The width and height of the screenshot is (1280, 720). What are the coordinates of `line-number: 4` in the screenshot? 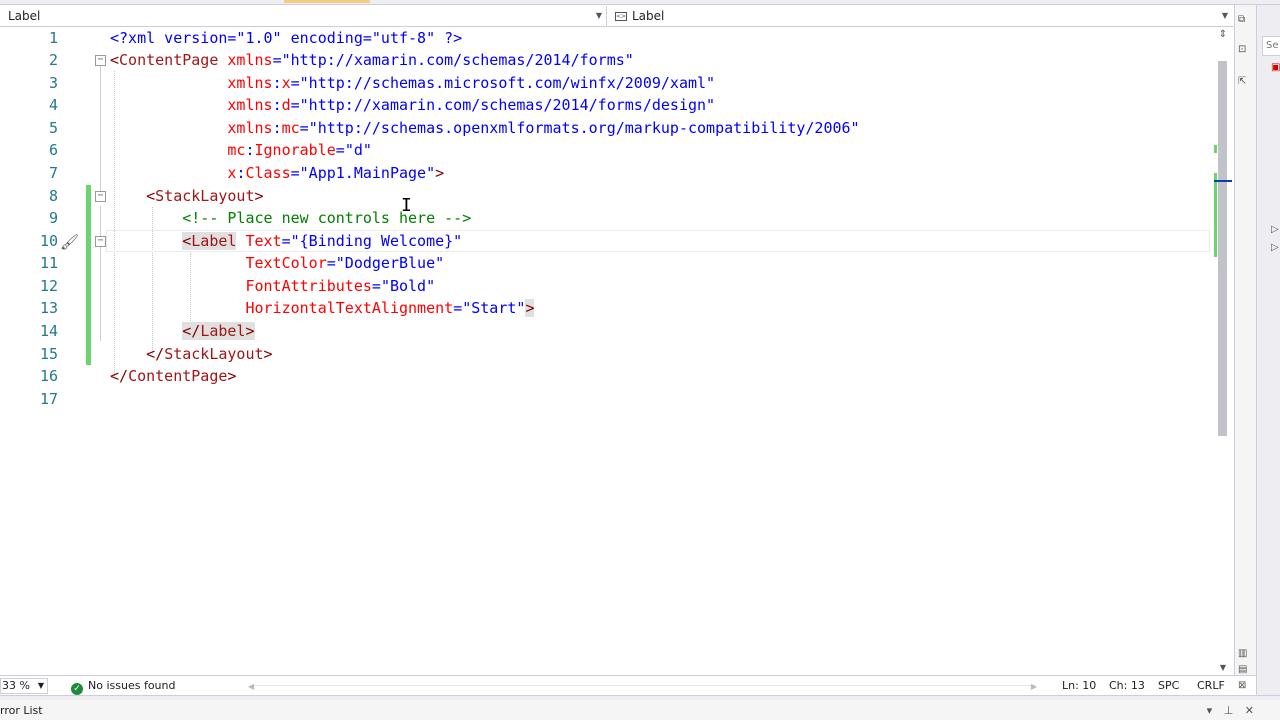 It's located at (53, 105).